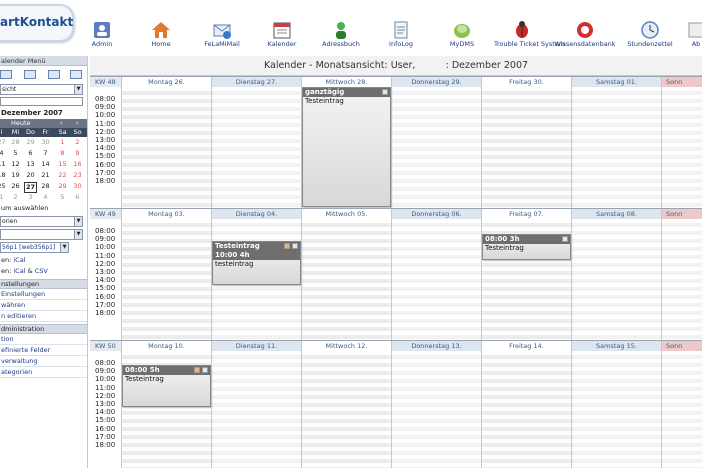 The width and height of the screenshot is (702, 468). Describe the element at coordinates (15, 164) in the screenshot. I see `mini-calendar-day: 12` at that location.